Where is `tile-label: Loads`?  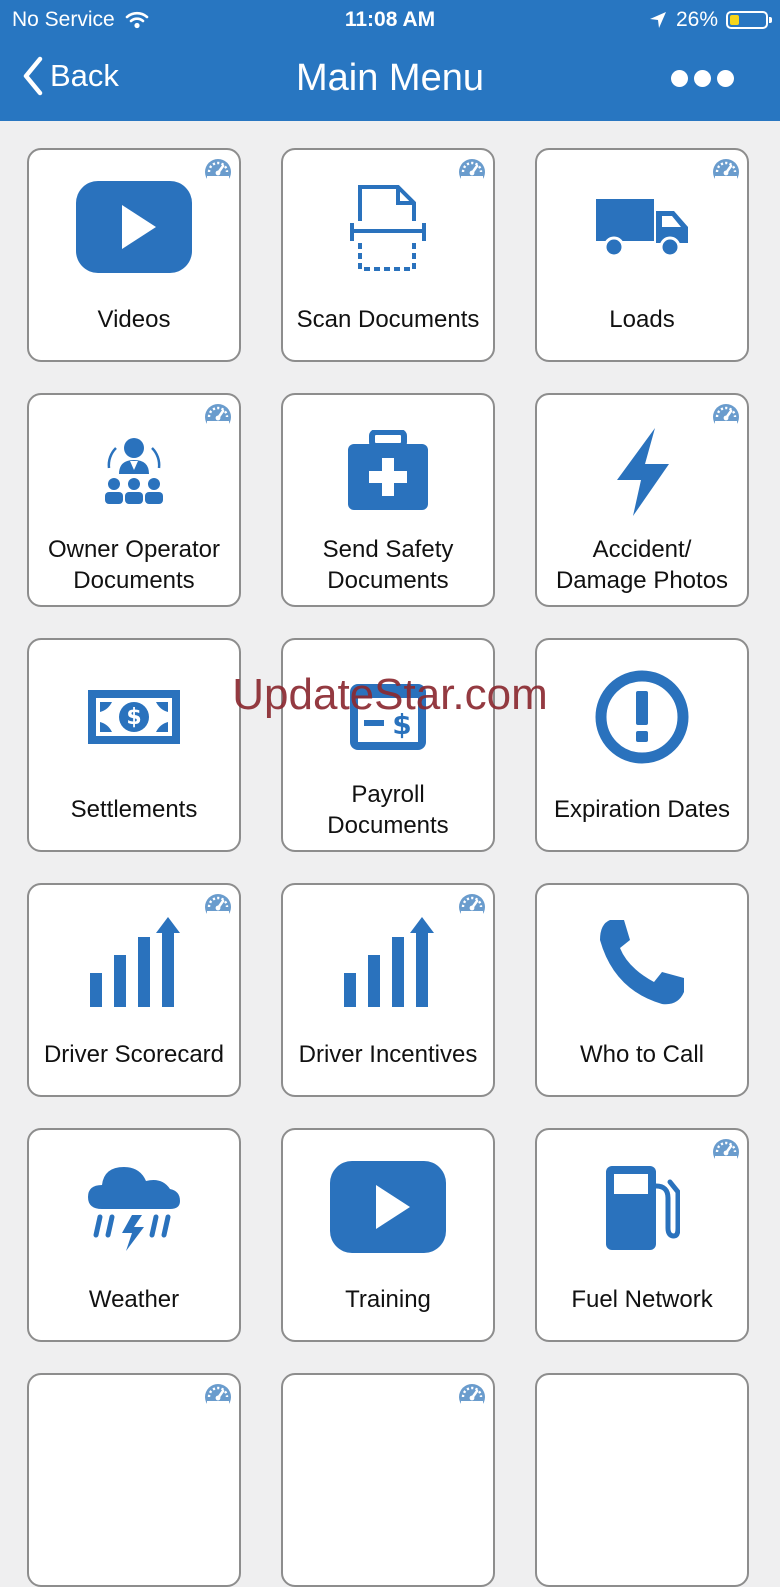 tile-label: Loads is located at coordinates (642, 319).